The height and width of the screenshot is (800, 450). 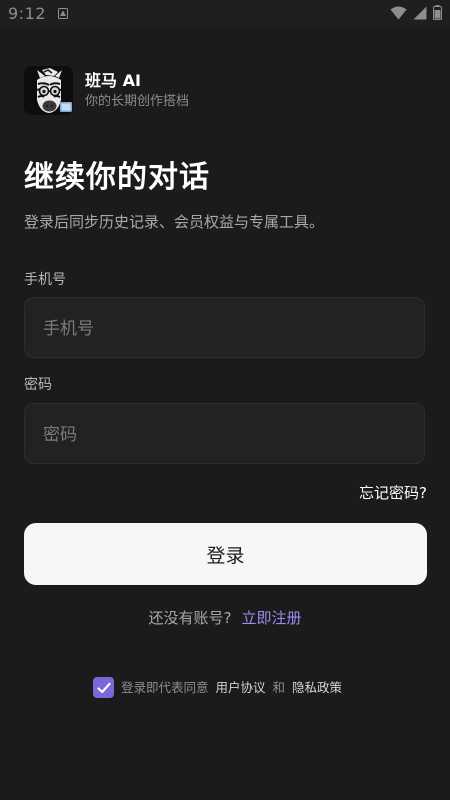 What do you see at coordinates (174, 222) in the screenshot?
I see `page-subtitle: 登录后同步历史记录、会员权益与专属工具。` at bounding box center [174, 222].